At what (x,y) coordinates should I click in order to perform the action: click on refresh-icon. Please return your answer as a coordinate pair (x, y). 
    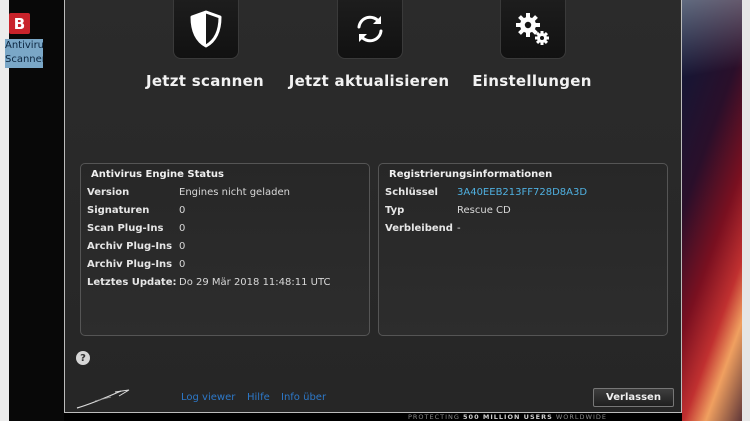
    Looking at the image, I should click on (370, 29).